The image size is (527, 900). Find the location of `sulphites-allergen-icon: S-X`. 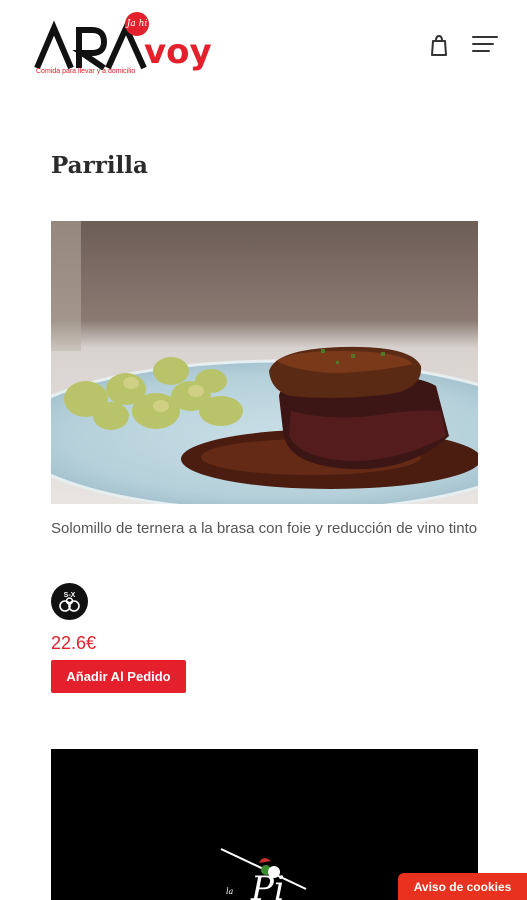

sulphites-allergen-icon: S-X is located at coordinates (69, 601).